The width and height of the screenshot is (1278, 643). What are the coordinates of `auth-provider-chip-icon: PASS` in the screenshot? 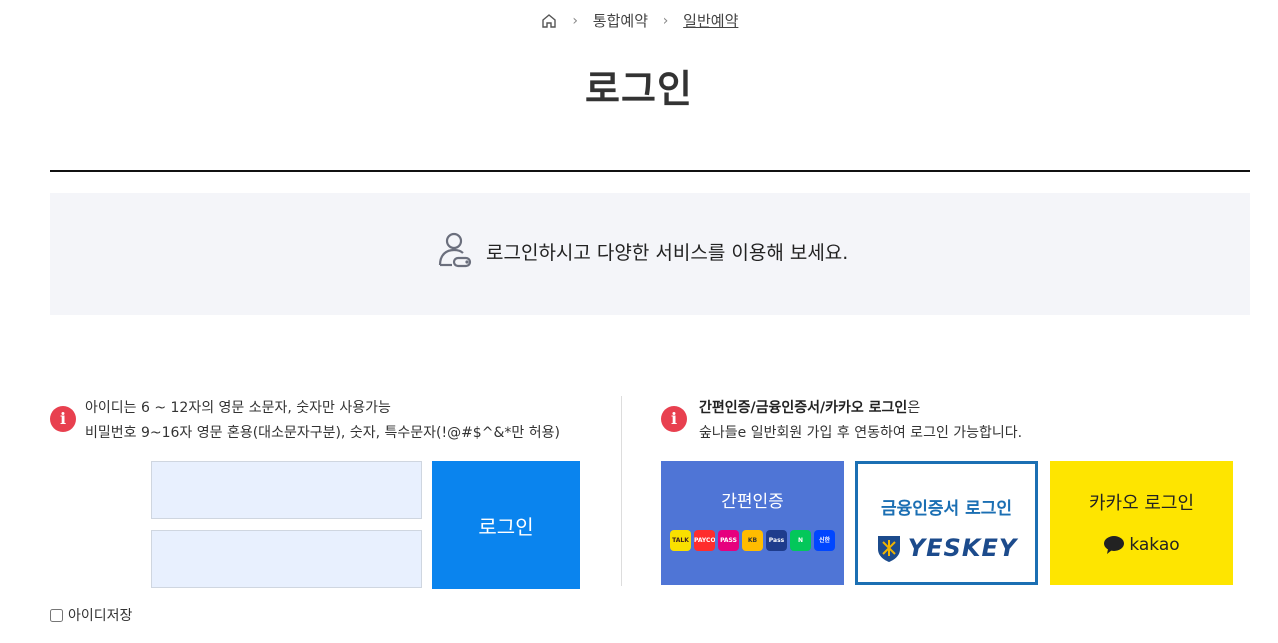 It's located at (728, 540).